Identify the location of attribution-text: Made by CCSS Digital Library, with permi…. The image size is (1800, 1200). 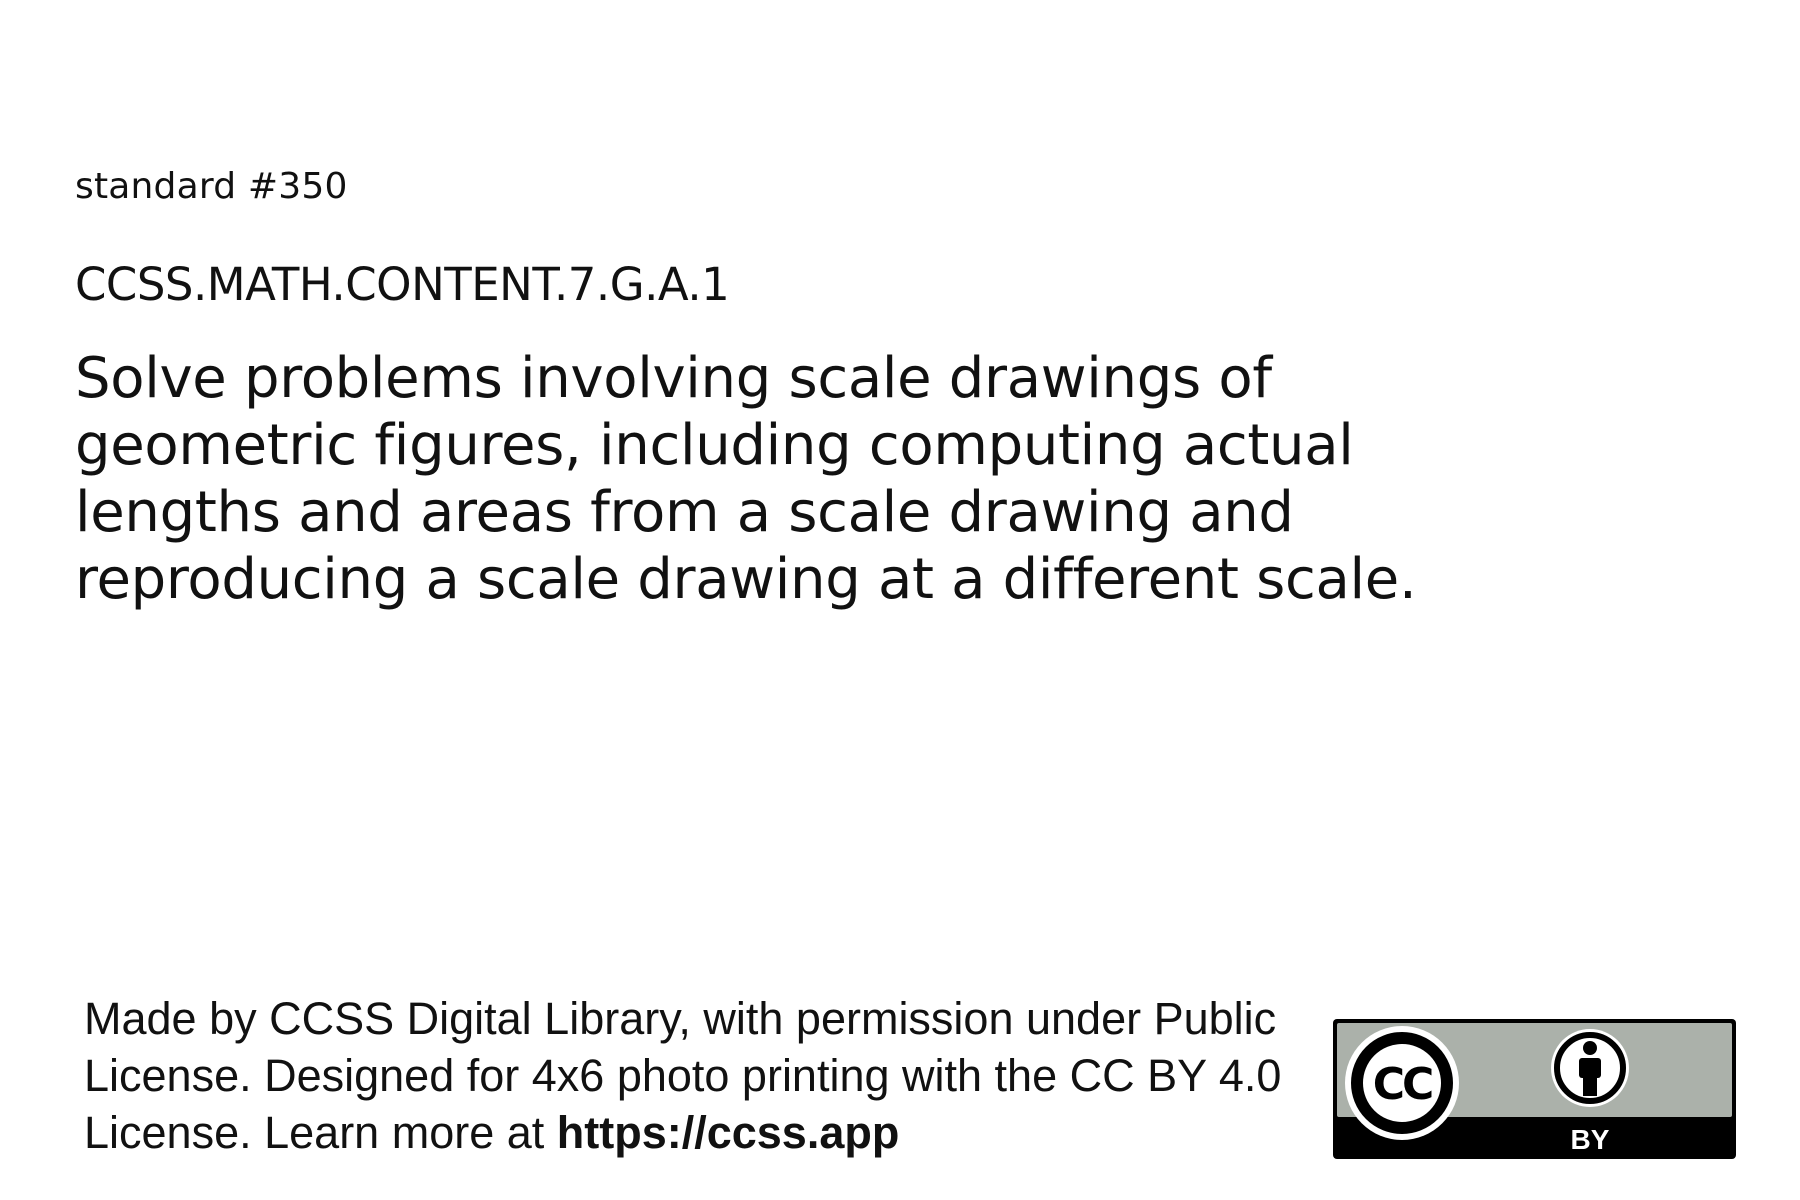
(699, 1075).